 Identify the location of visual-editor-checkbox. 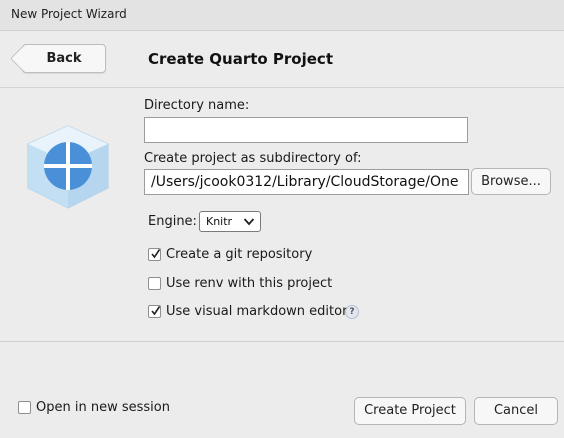
(154, 311).